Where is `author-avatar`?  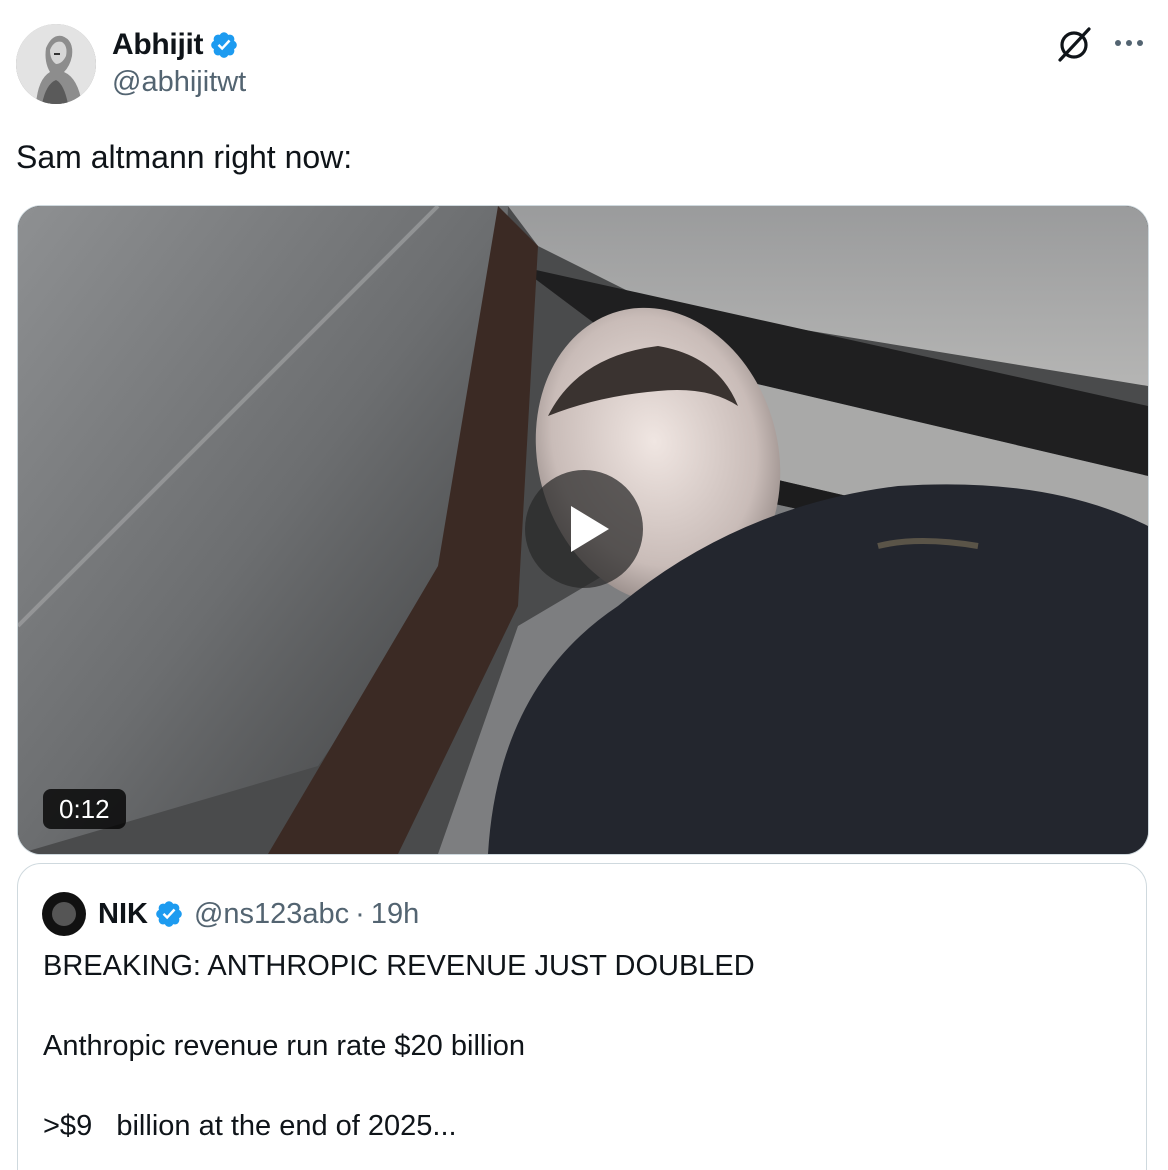 author-avatar is located at coordinates (56, 64).